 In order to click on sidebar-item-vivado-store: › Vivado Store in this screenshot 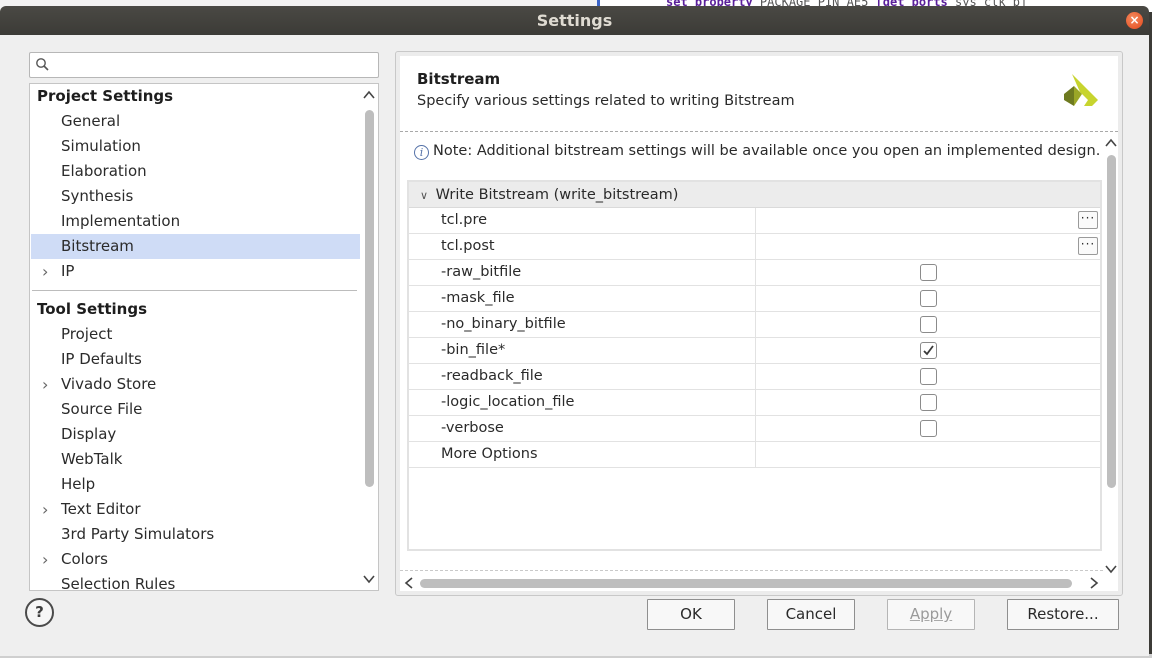, I will do `click(195, 384)`.